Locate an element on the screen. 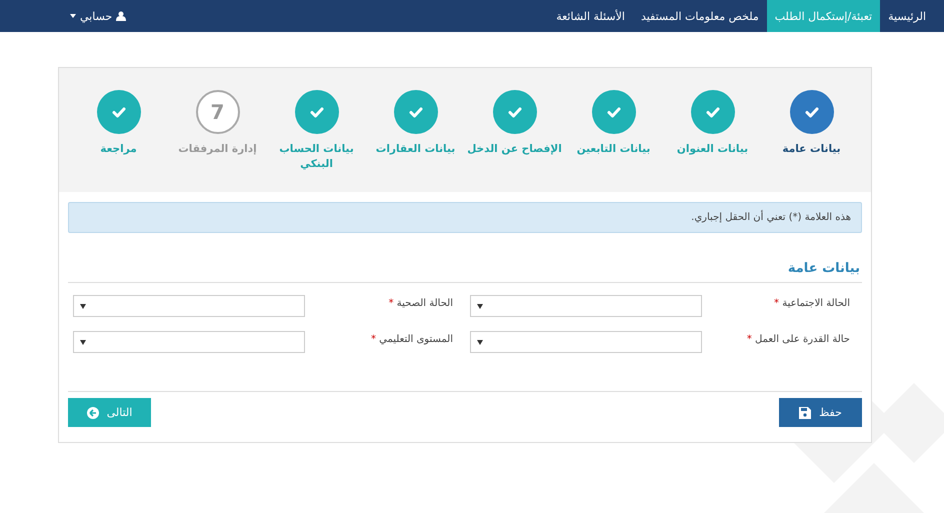 This screenshot has width=944, height=513. step-label: بيانات العقارات is located at coordinates (416, 149).